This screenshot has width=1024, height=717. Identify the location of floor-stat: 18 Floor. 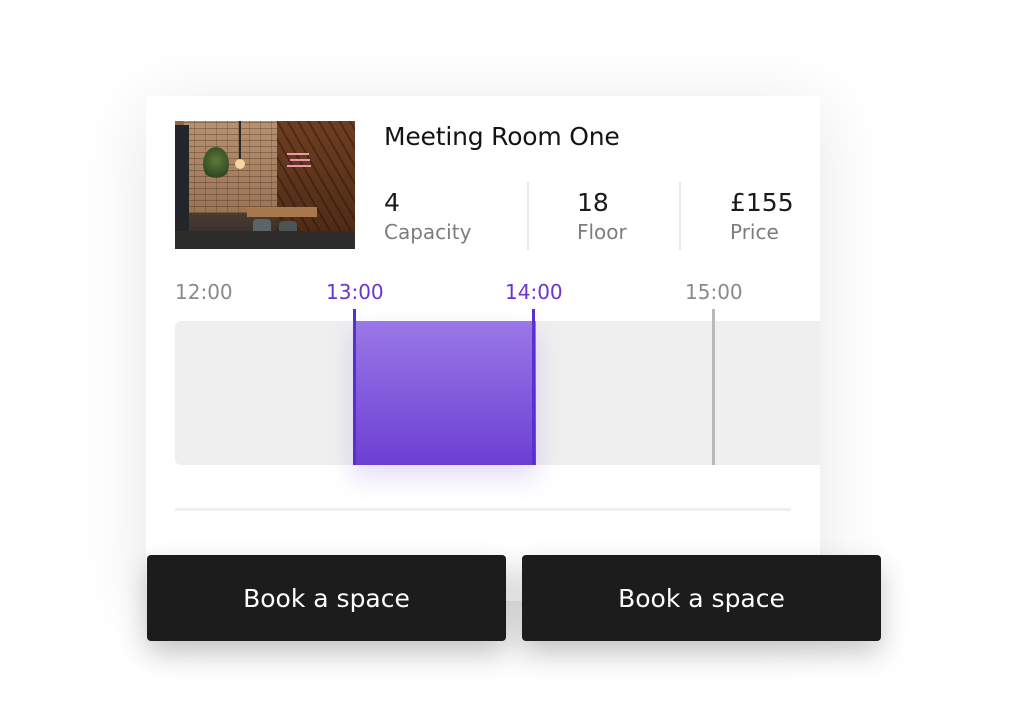
(602, 217).